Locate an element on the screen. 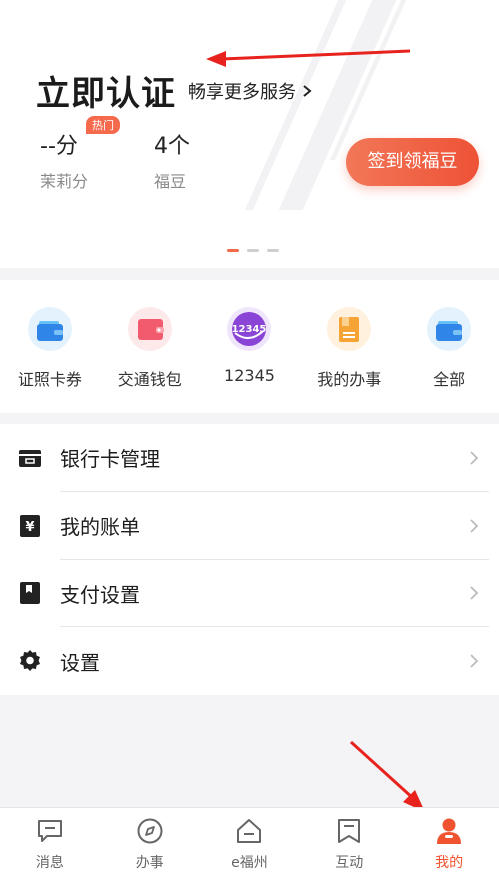 The width and height of the screenshot is (499, 878). flag-icon is located at coordinates (349, 831).